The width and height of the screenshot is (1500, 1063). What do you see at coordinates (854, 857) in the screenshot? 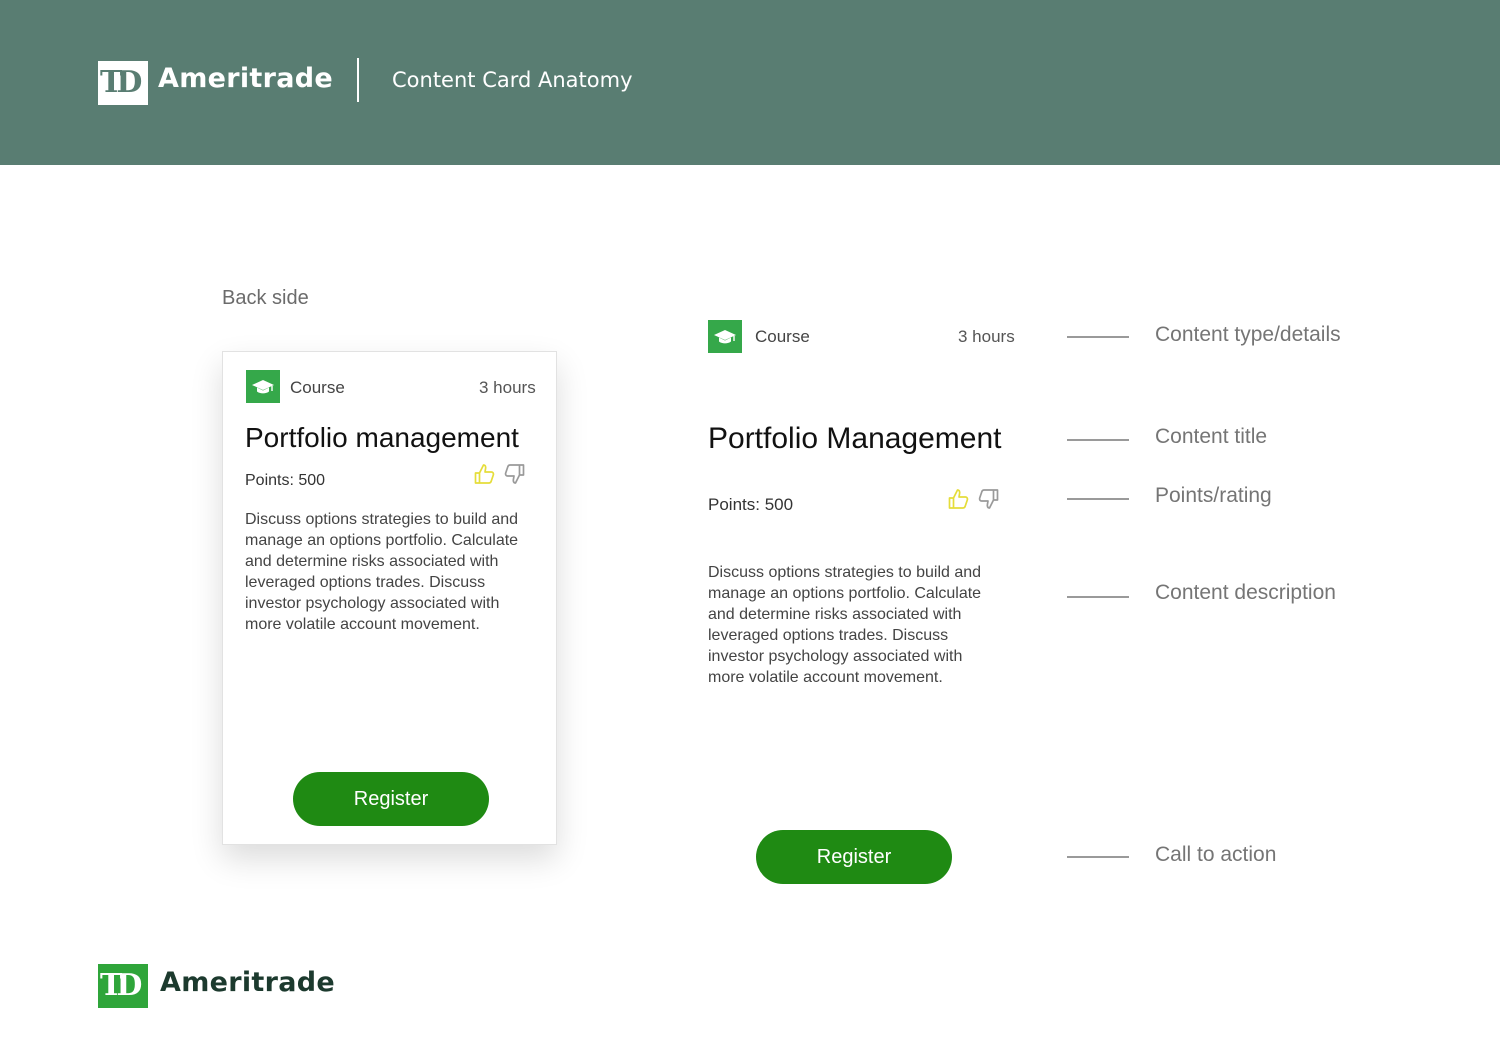
I see `register-button-large: Register` at bounding box center [854, 857].